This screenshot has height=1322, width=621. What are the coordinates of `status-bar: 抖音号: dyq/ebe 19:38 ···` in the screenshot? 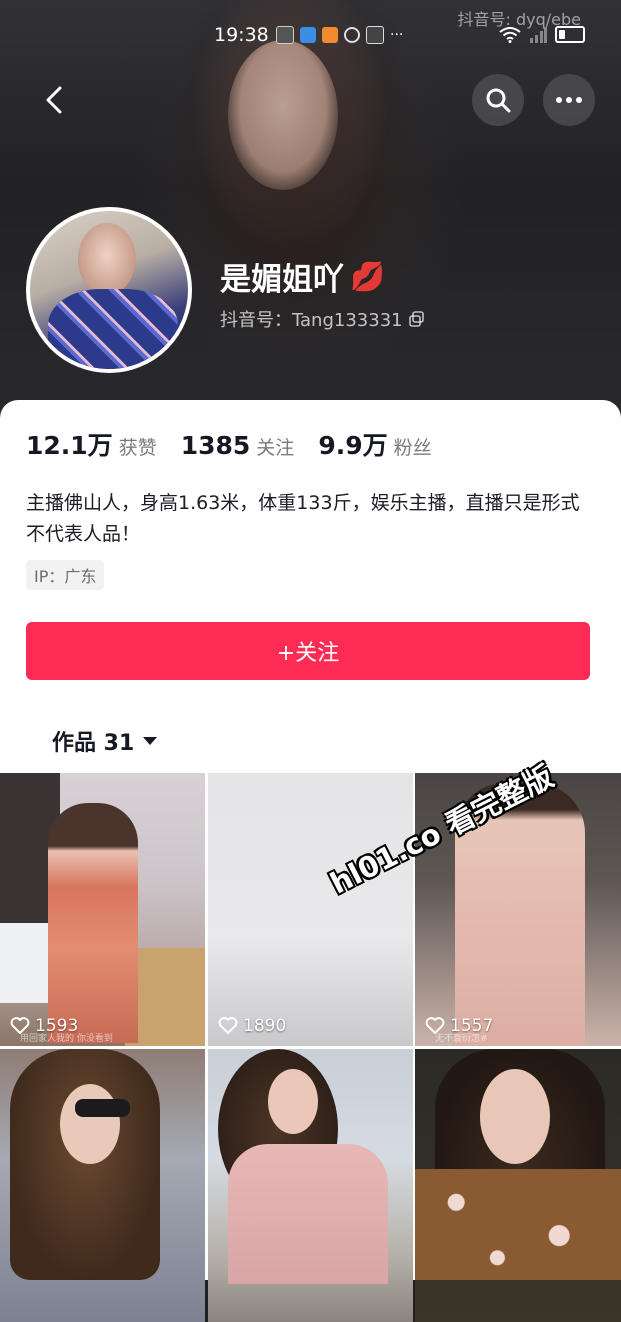 It's located at (310, 30).